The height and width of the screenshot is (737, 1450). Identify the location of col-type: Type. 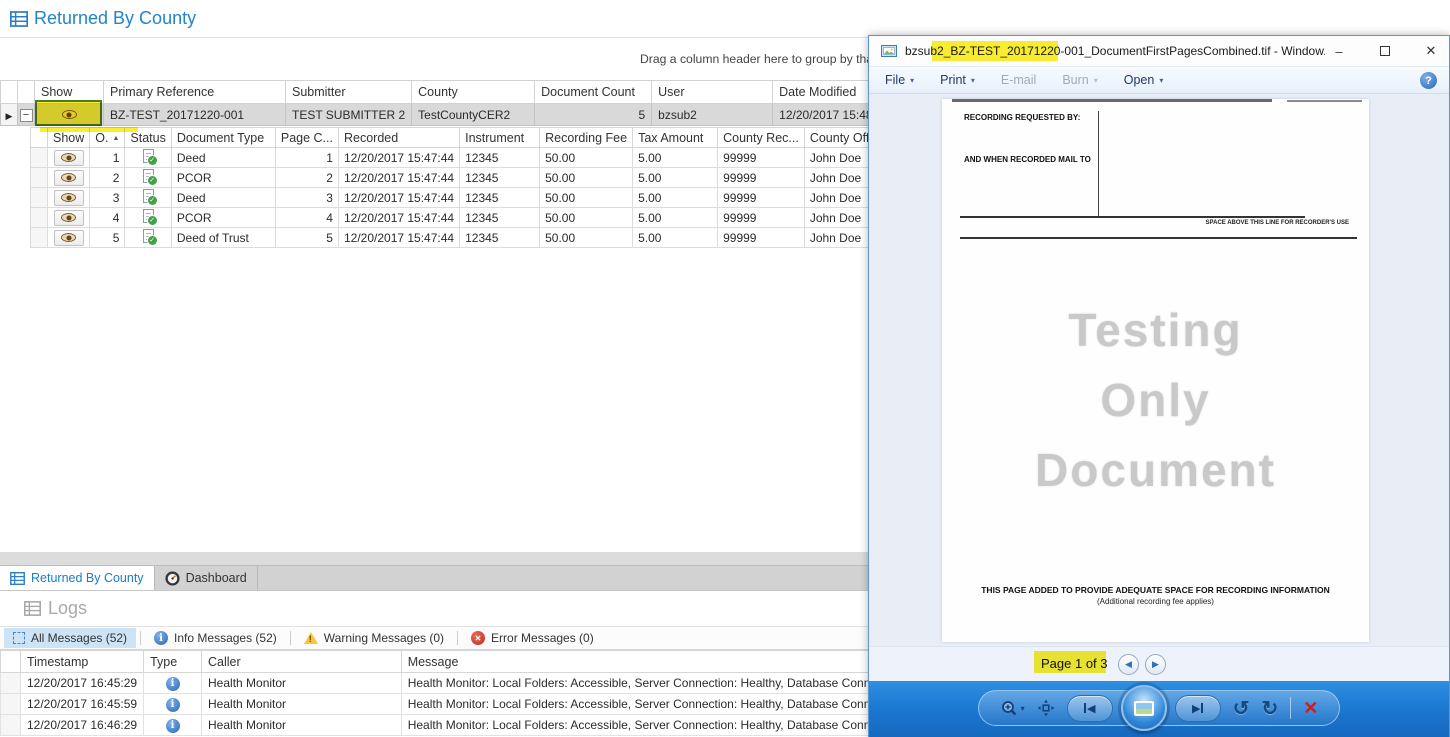
(173, 661).